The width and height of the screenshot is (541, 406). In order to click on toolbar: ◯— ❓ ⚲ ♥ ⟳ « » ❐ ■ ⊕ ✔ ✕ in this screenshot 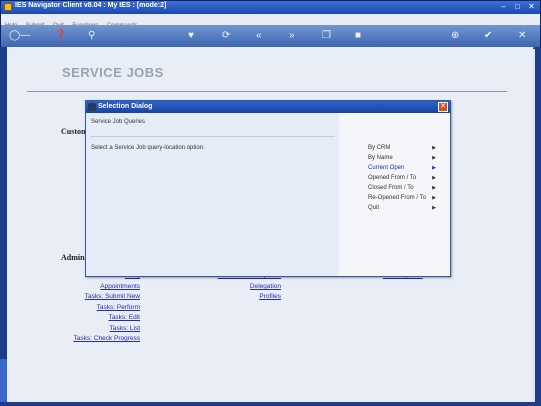, I will do `click(270, 37)`.